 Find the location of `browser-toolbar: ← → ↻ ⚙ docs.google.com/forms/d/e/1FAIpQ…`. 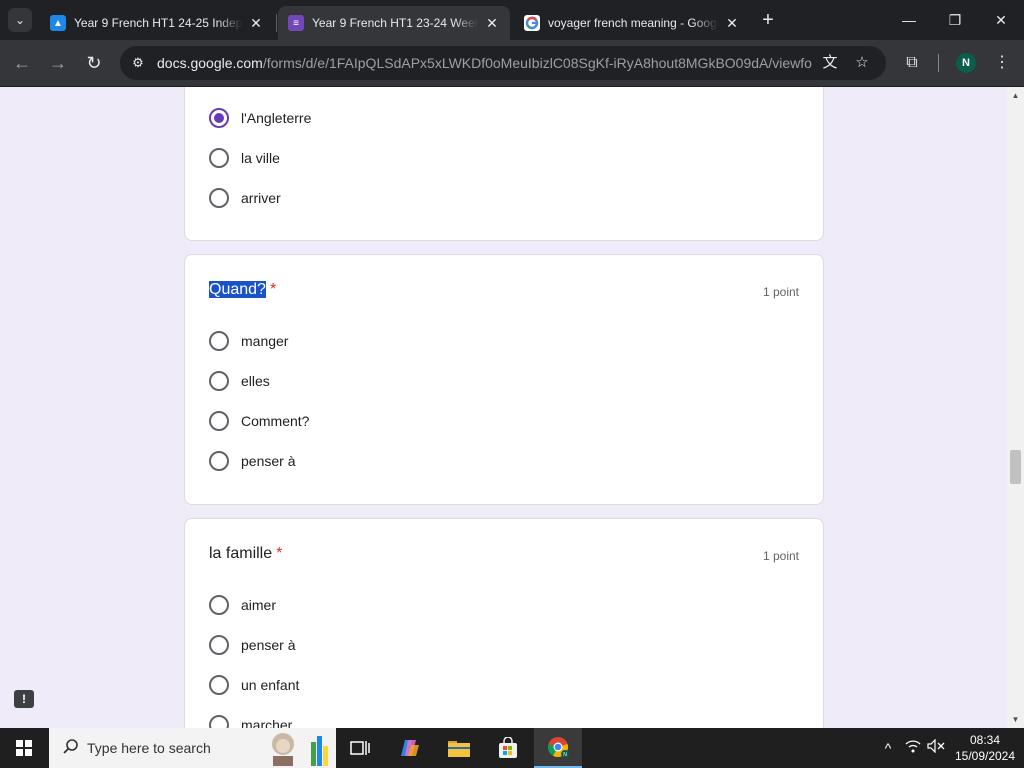

browser-toolbar: ← → ↻ ⚙ docs.google.com/forms/d/e/1FAIpQ… is located at coordinates (512, 63).